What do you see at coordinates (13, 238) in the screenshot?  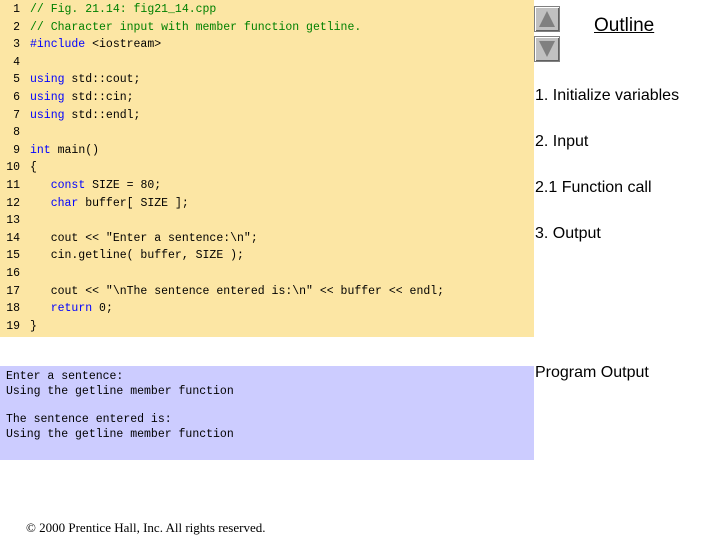 I see `line-number: 14` at bounding box center [13, 238].